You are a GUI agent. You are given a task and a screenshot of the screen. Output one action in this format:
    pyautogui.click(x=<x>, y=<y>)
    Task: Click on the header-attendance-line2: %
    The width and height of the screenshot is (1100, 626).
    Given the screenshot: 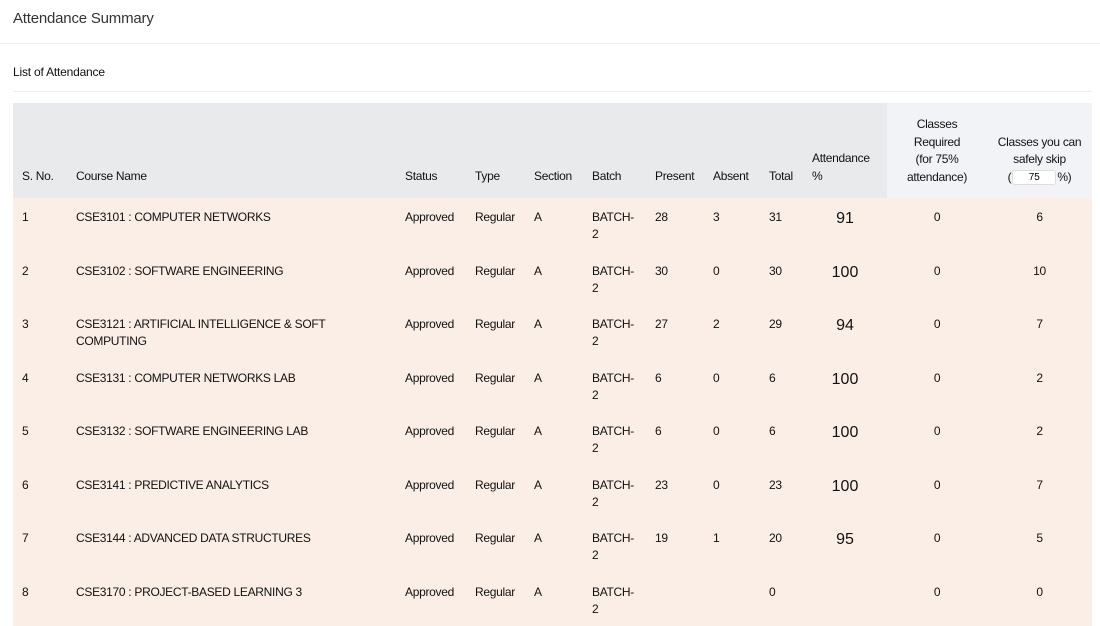 What is the action you would take?
    pyautogui.click(x=817, y=176)
    